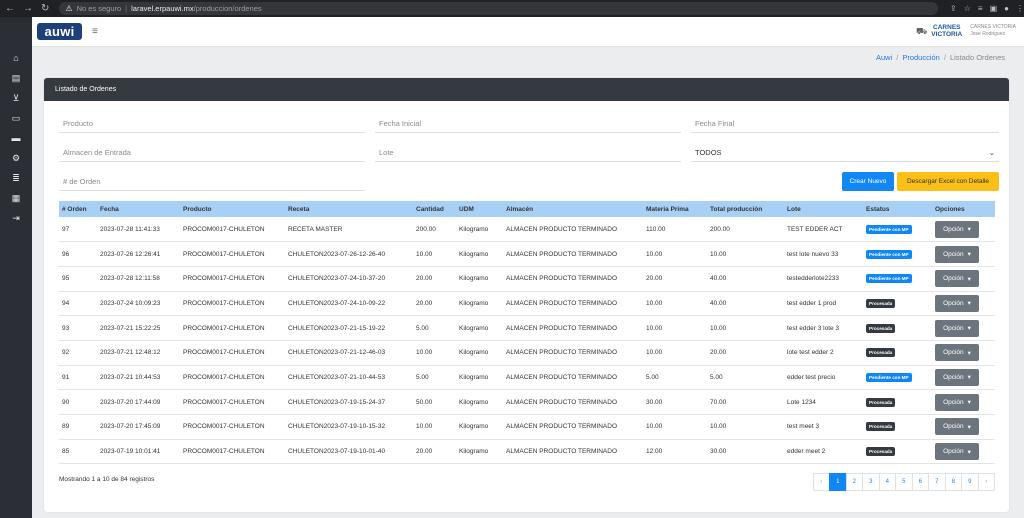 Image resolution: width=1024 pixels, height=518 pixels. Describe the element at coordinates (838, 482) in the screenshot. I see `page-1-button: 1` at that location.